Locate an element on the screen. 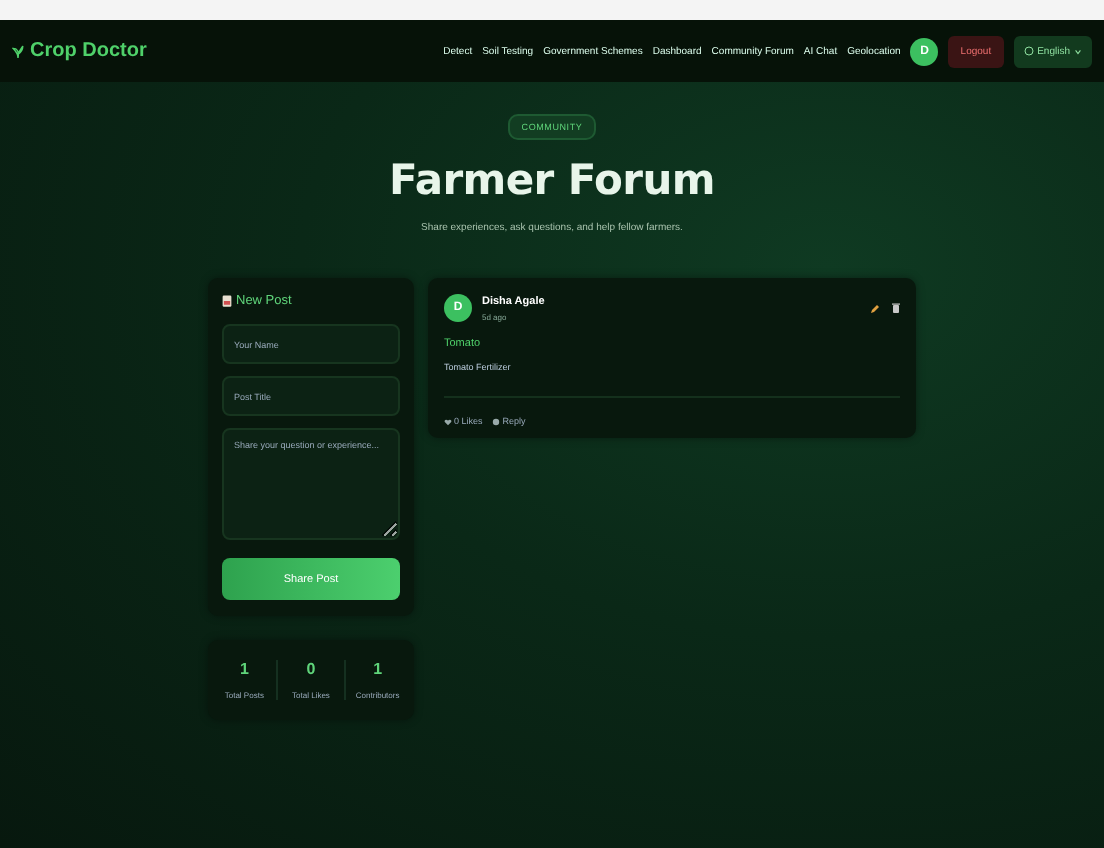 This screenshot has width=1104, height=848. page-title: Farmer Forum is located at coordinates (552, 180).